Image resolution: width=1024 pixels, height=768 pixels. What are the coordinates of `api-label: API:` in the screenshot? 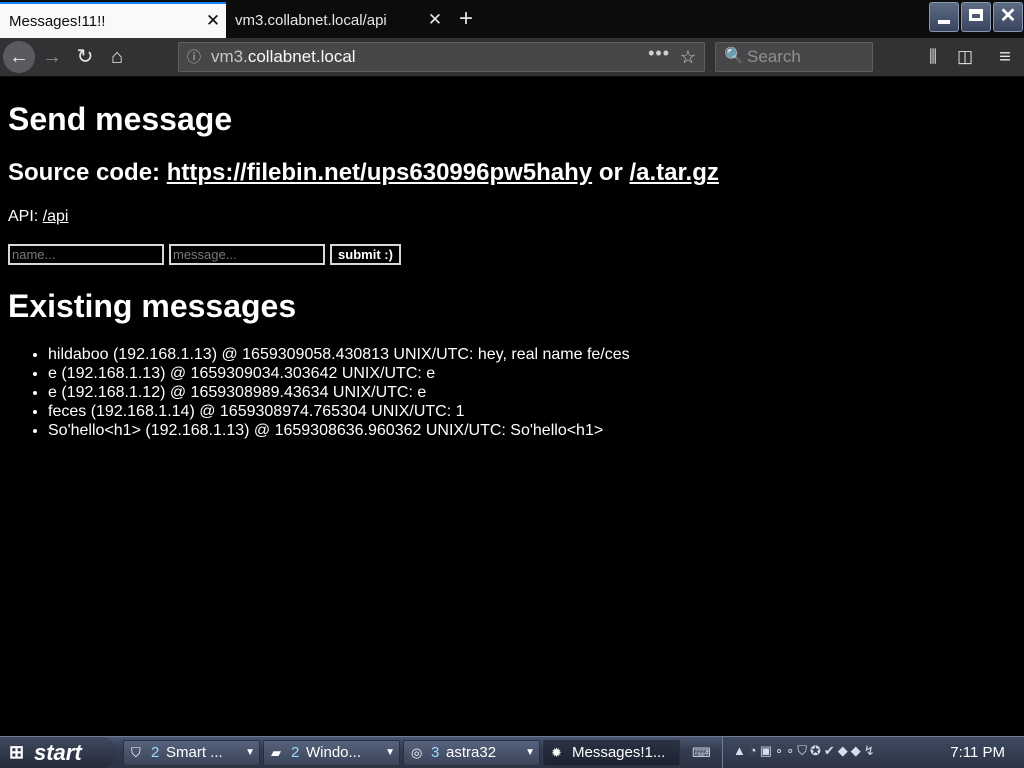 It's located at (25, 216).